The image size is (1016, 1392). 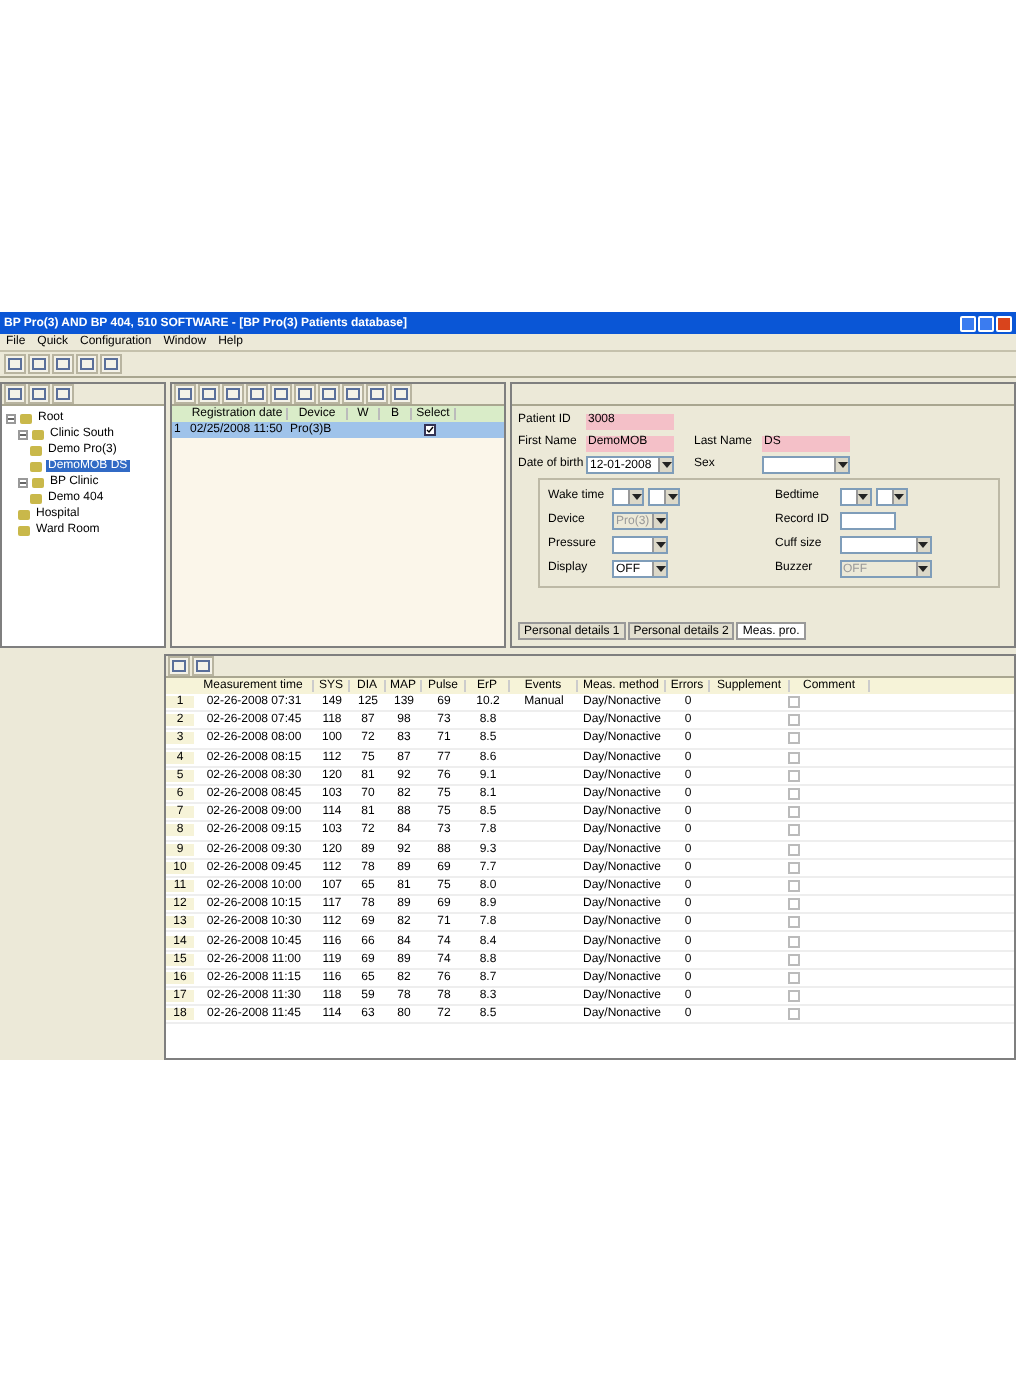 I want to click on maximize-button, so click(x=986, y=323).